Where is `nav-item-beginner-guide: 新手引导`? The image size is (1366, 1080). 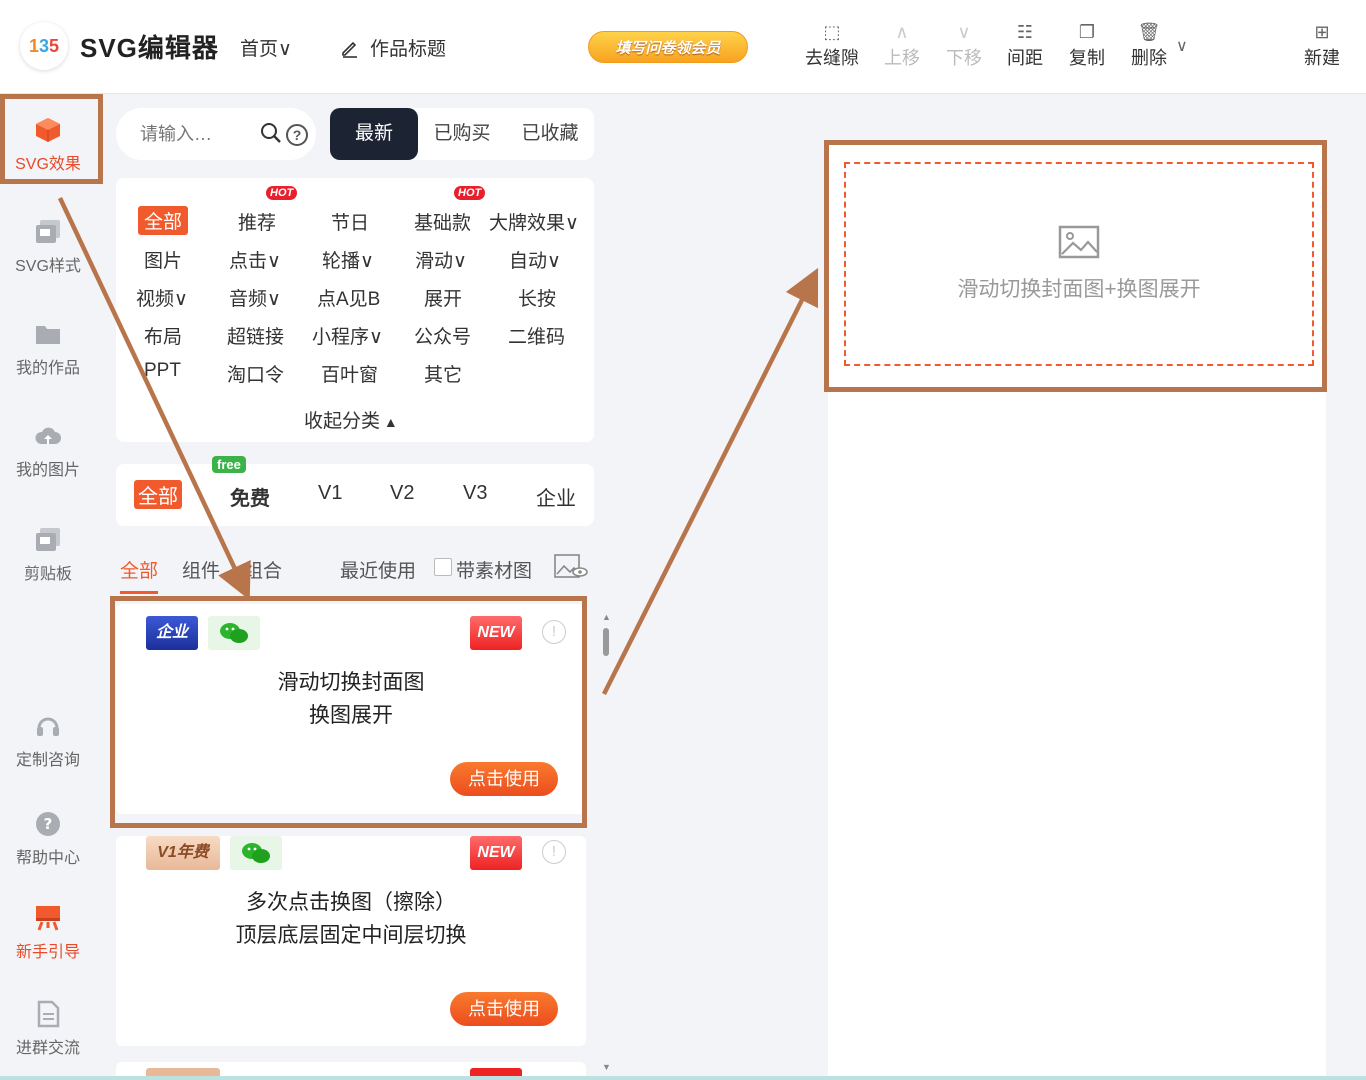
nav-item-beginner-guide: 新手引导 is located at coordinates (48, 933).